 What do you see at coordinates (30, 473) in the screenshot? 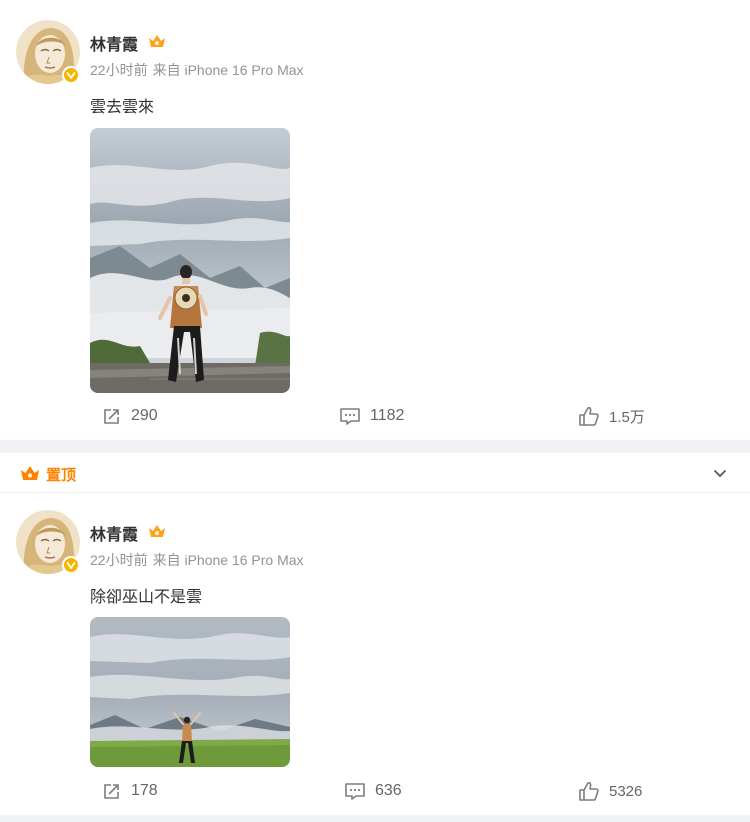
I see `pinned-crown-icon` at bounding box center [30, 473].